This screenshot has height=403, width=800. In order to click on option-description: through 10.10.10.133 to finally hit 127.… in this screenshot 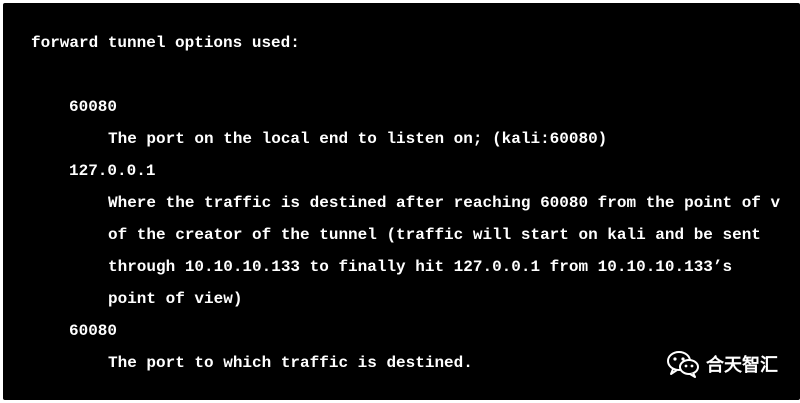, I will do `click(420, 267)`.